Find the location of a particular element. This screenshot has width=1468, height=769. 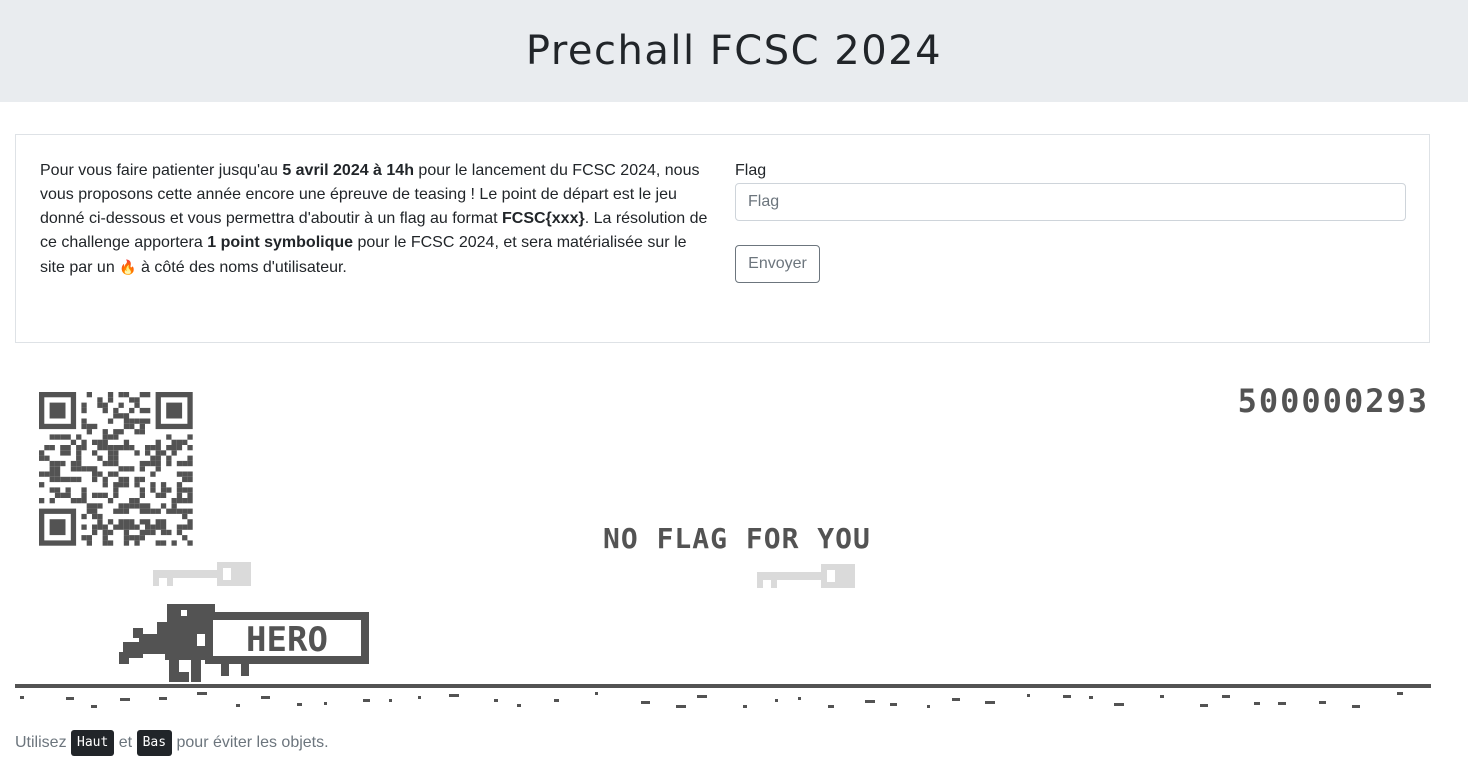

flame-icon: 🔥 is located at coordinates (128, 267).